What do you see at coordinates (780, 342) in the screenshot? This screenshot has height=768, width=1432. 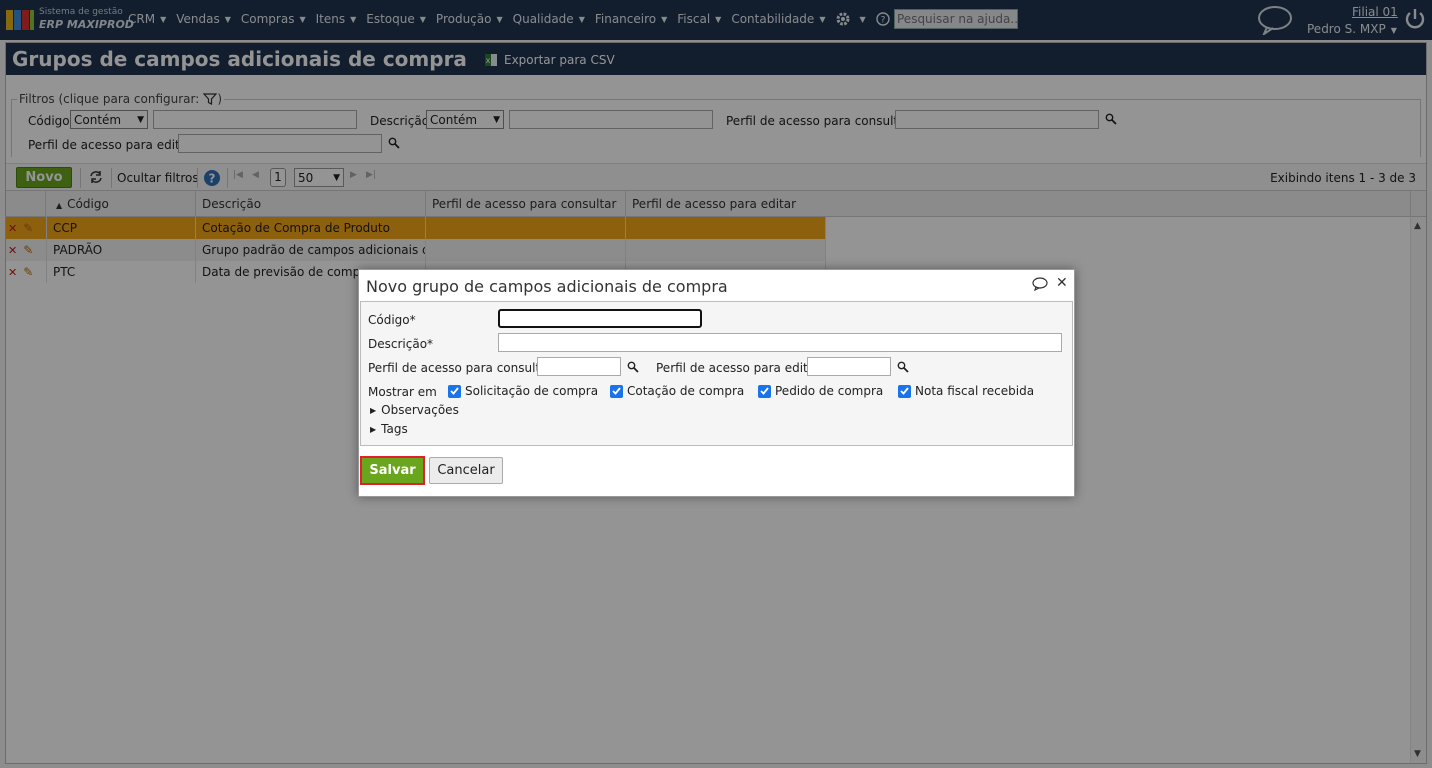 I see `description-input` at bounding box center [780, 342].